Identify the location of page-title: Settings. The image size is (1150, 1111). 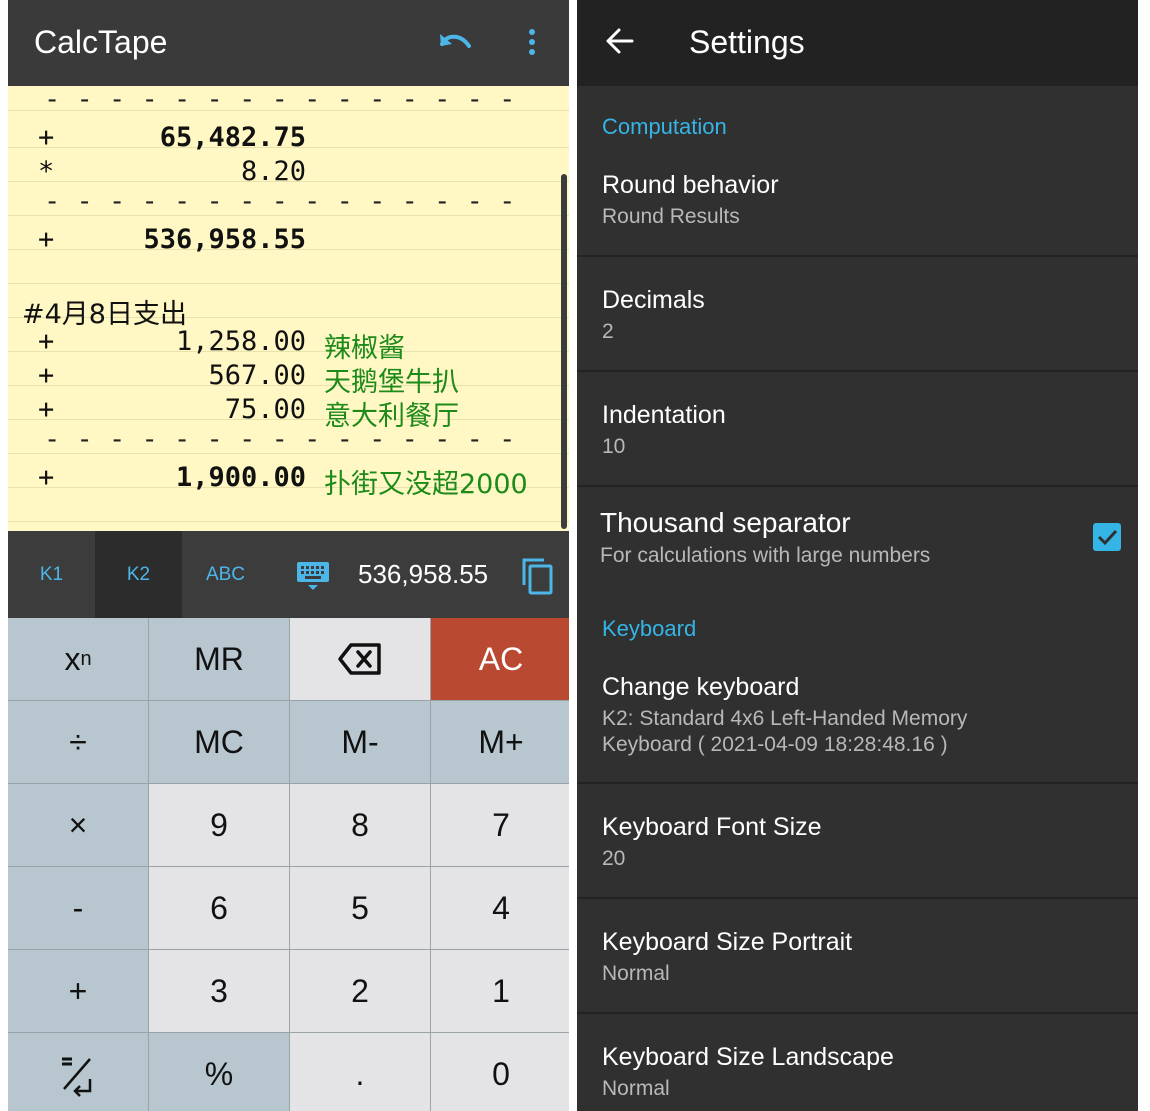
(747, 42).